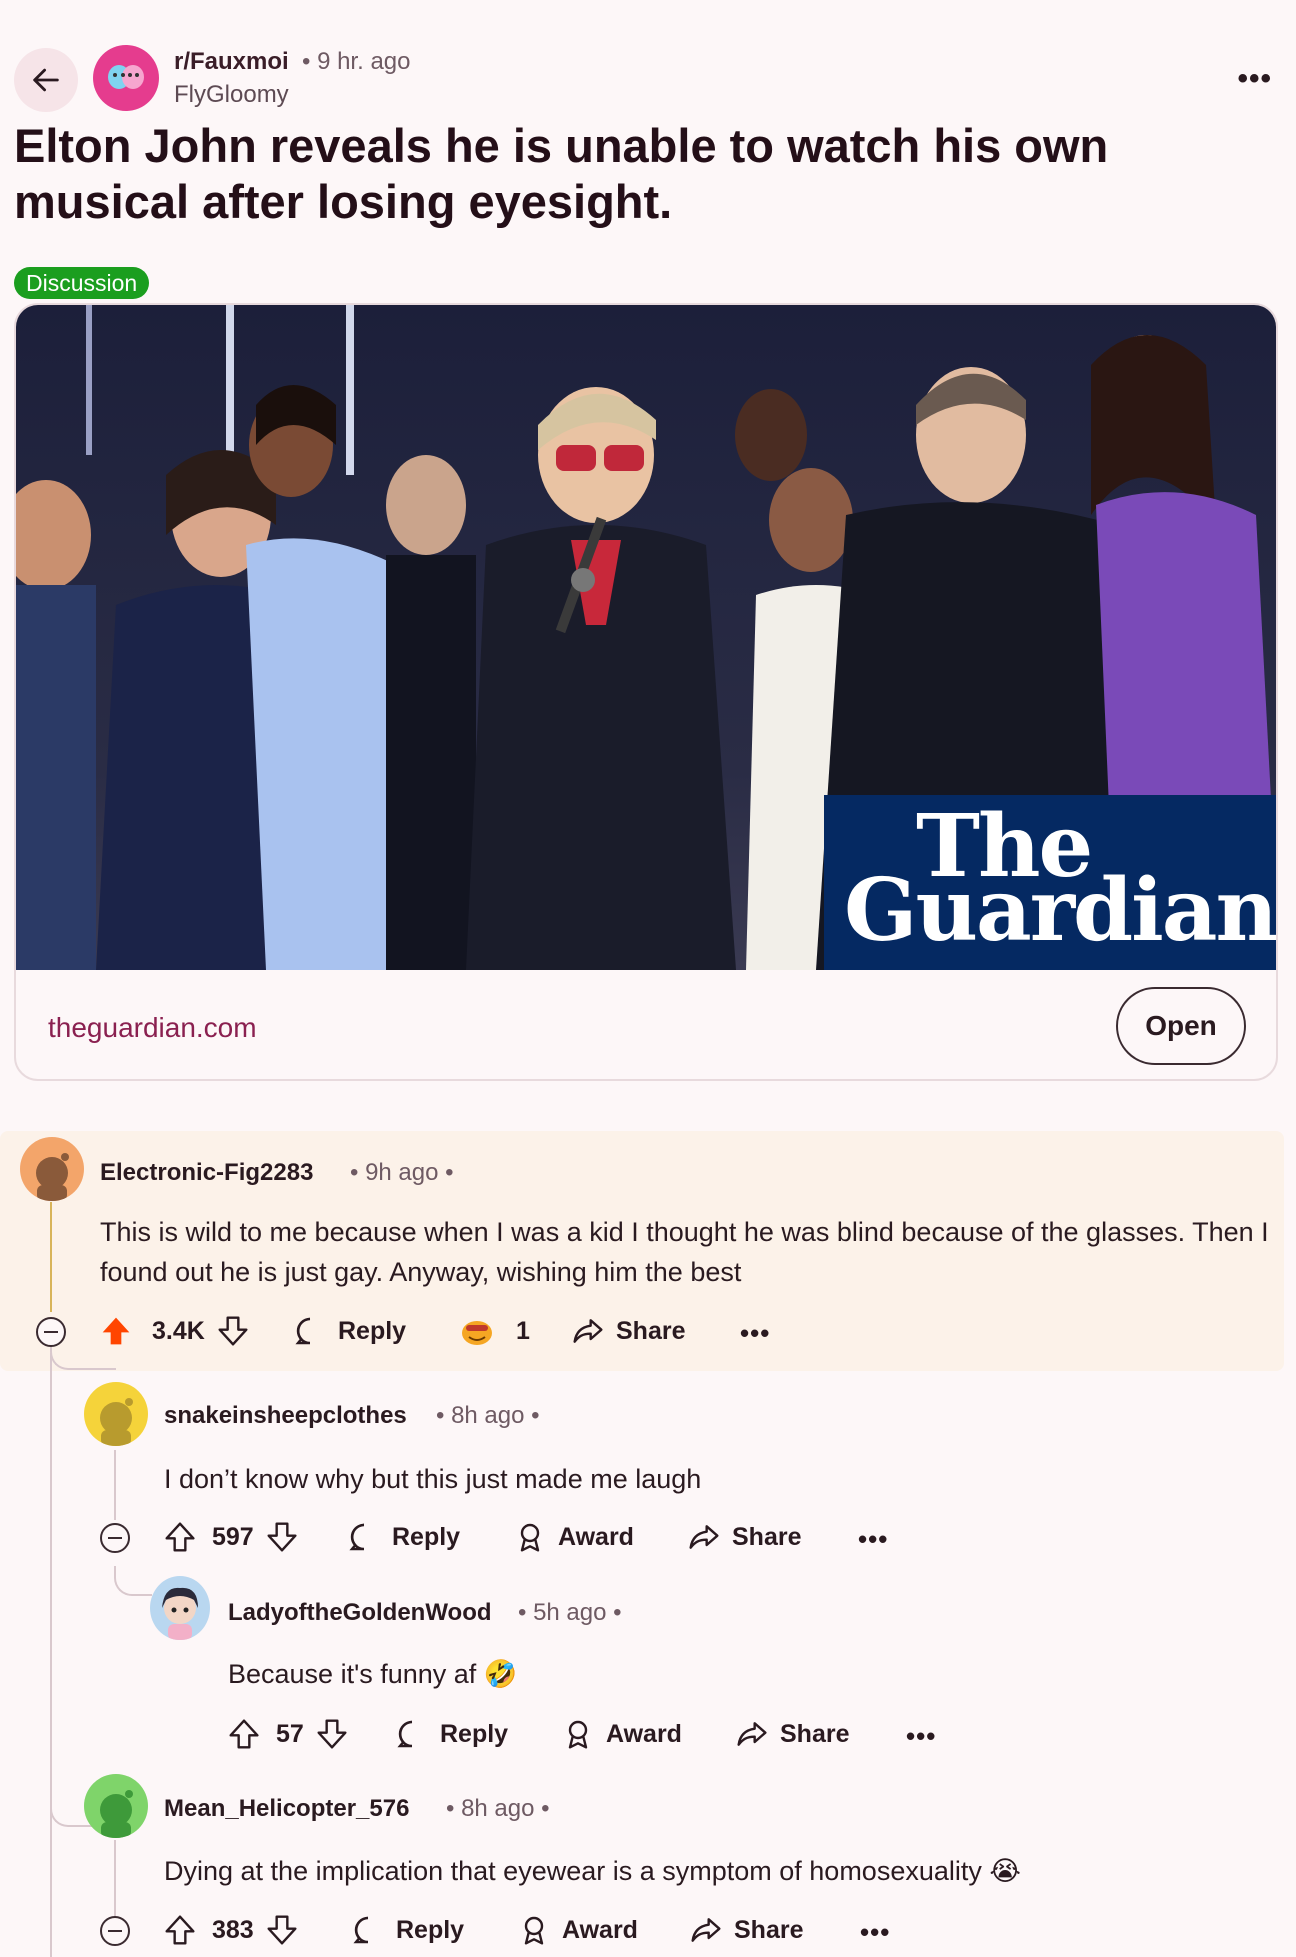  What do you see at coordinates (133, 1581) in the screenshot?
I see `thread-connector` at bounding box center [133, 1581].